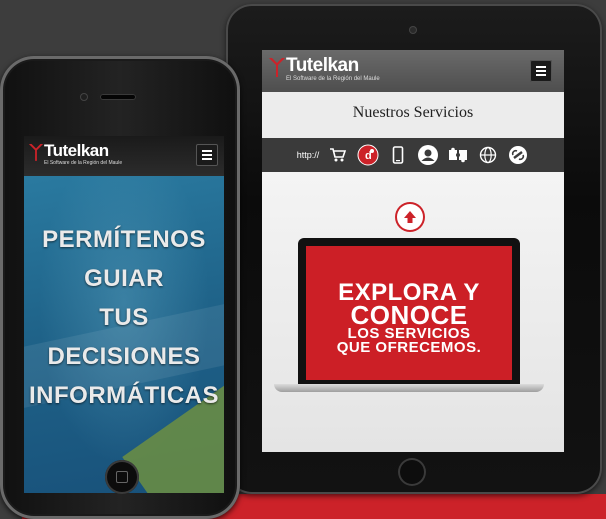 This screenshot has height=519, width=606. Describe the element at coordinates (541, 71) in the screenshot. I see `tablet-menu-button` at that location.